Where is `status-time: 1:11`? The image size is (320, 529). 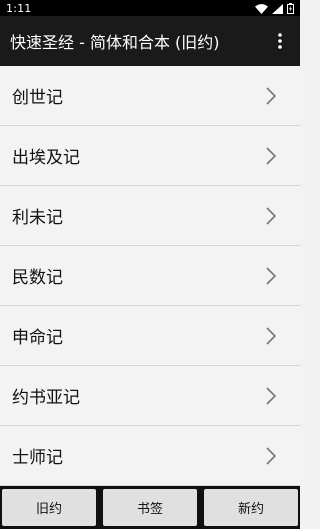 status-time: 1:11 is located at coordinates (19, 8).